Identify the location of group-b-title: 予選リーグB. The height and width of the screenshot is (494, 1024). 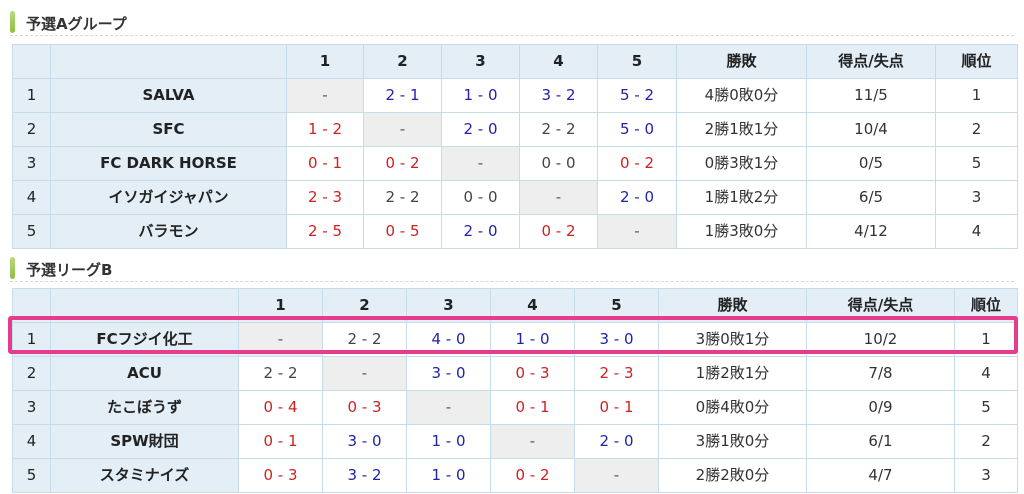
(69, 270).